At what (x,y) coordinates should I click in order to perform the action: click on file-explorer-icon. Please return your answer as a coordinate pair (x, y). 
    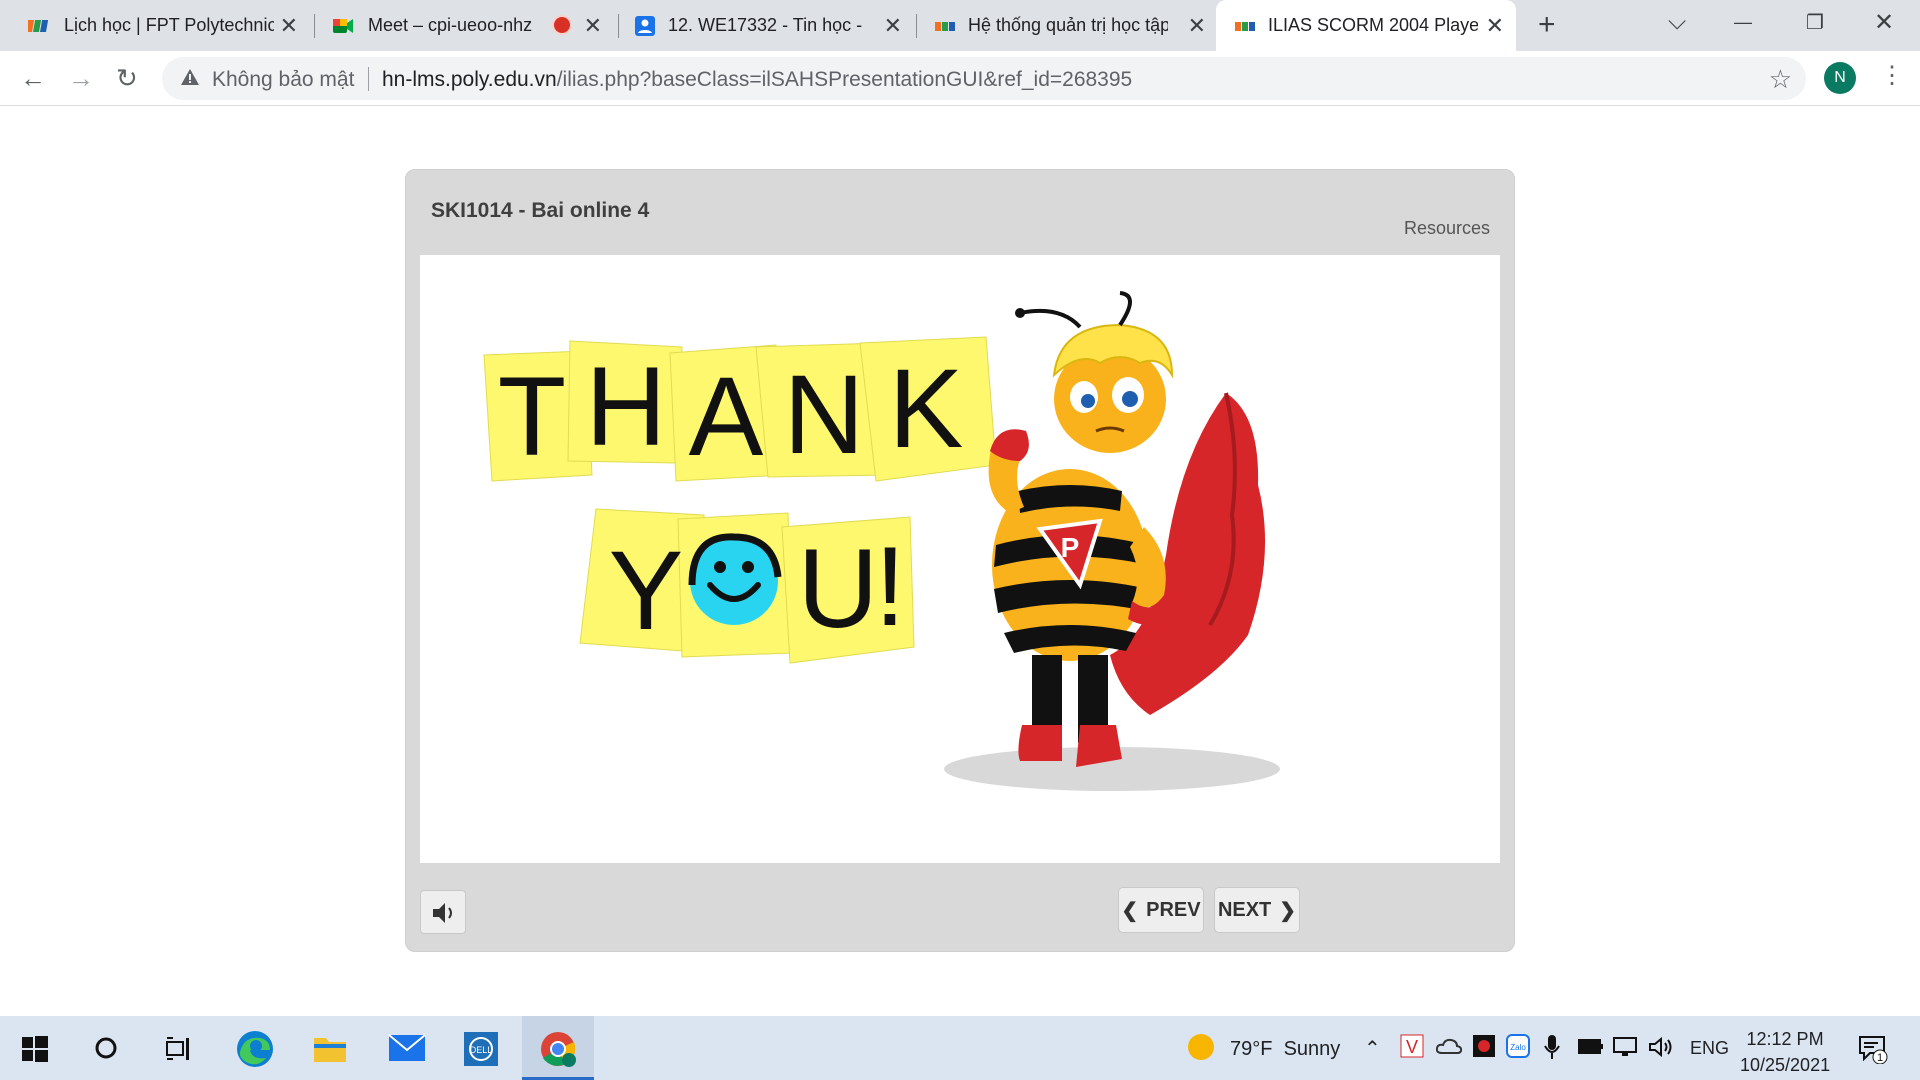
    Looking at the image, I should click on (330, 1050).